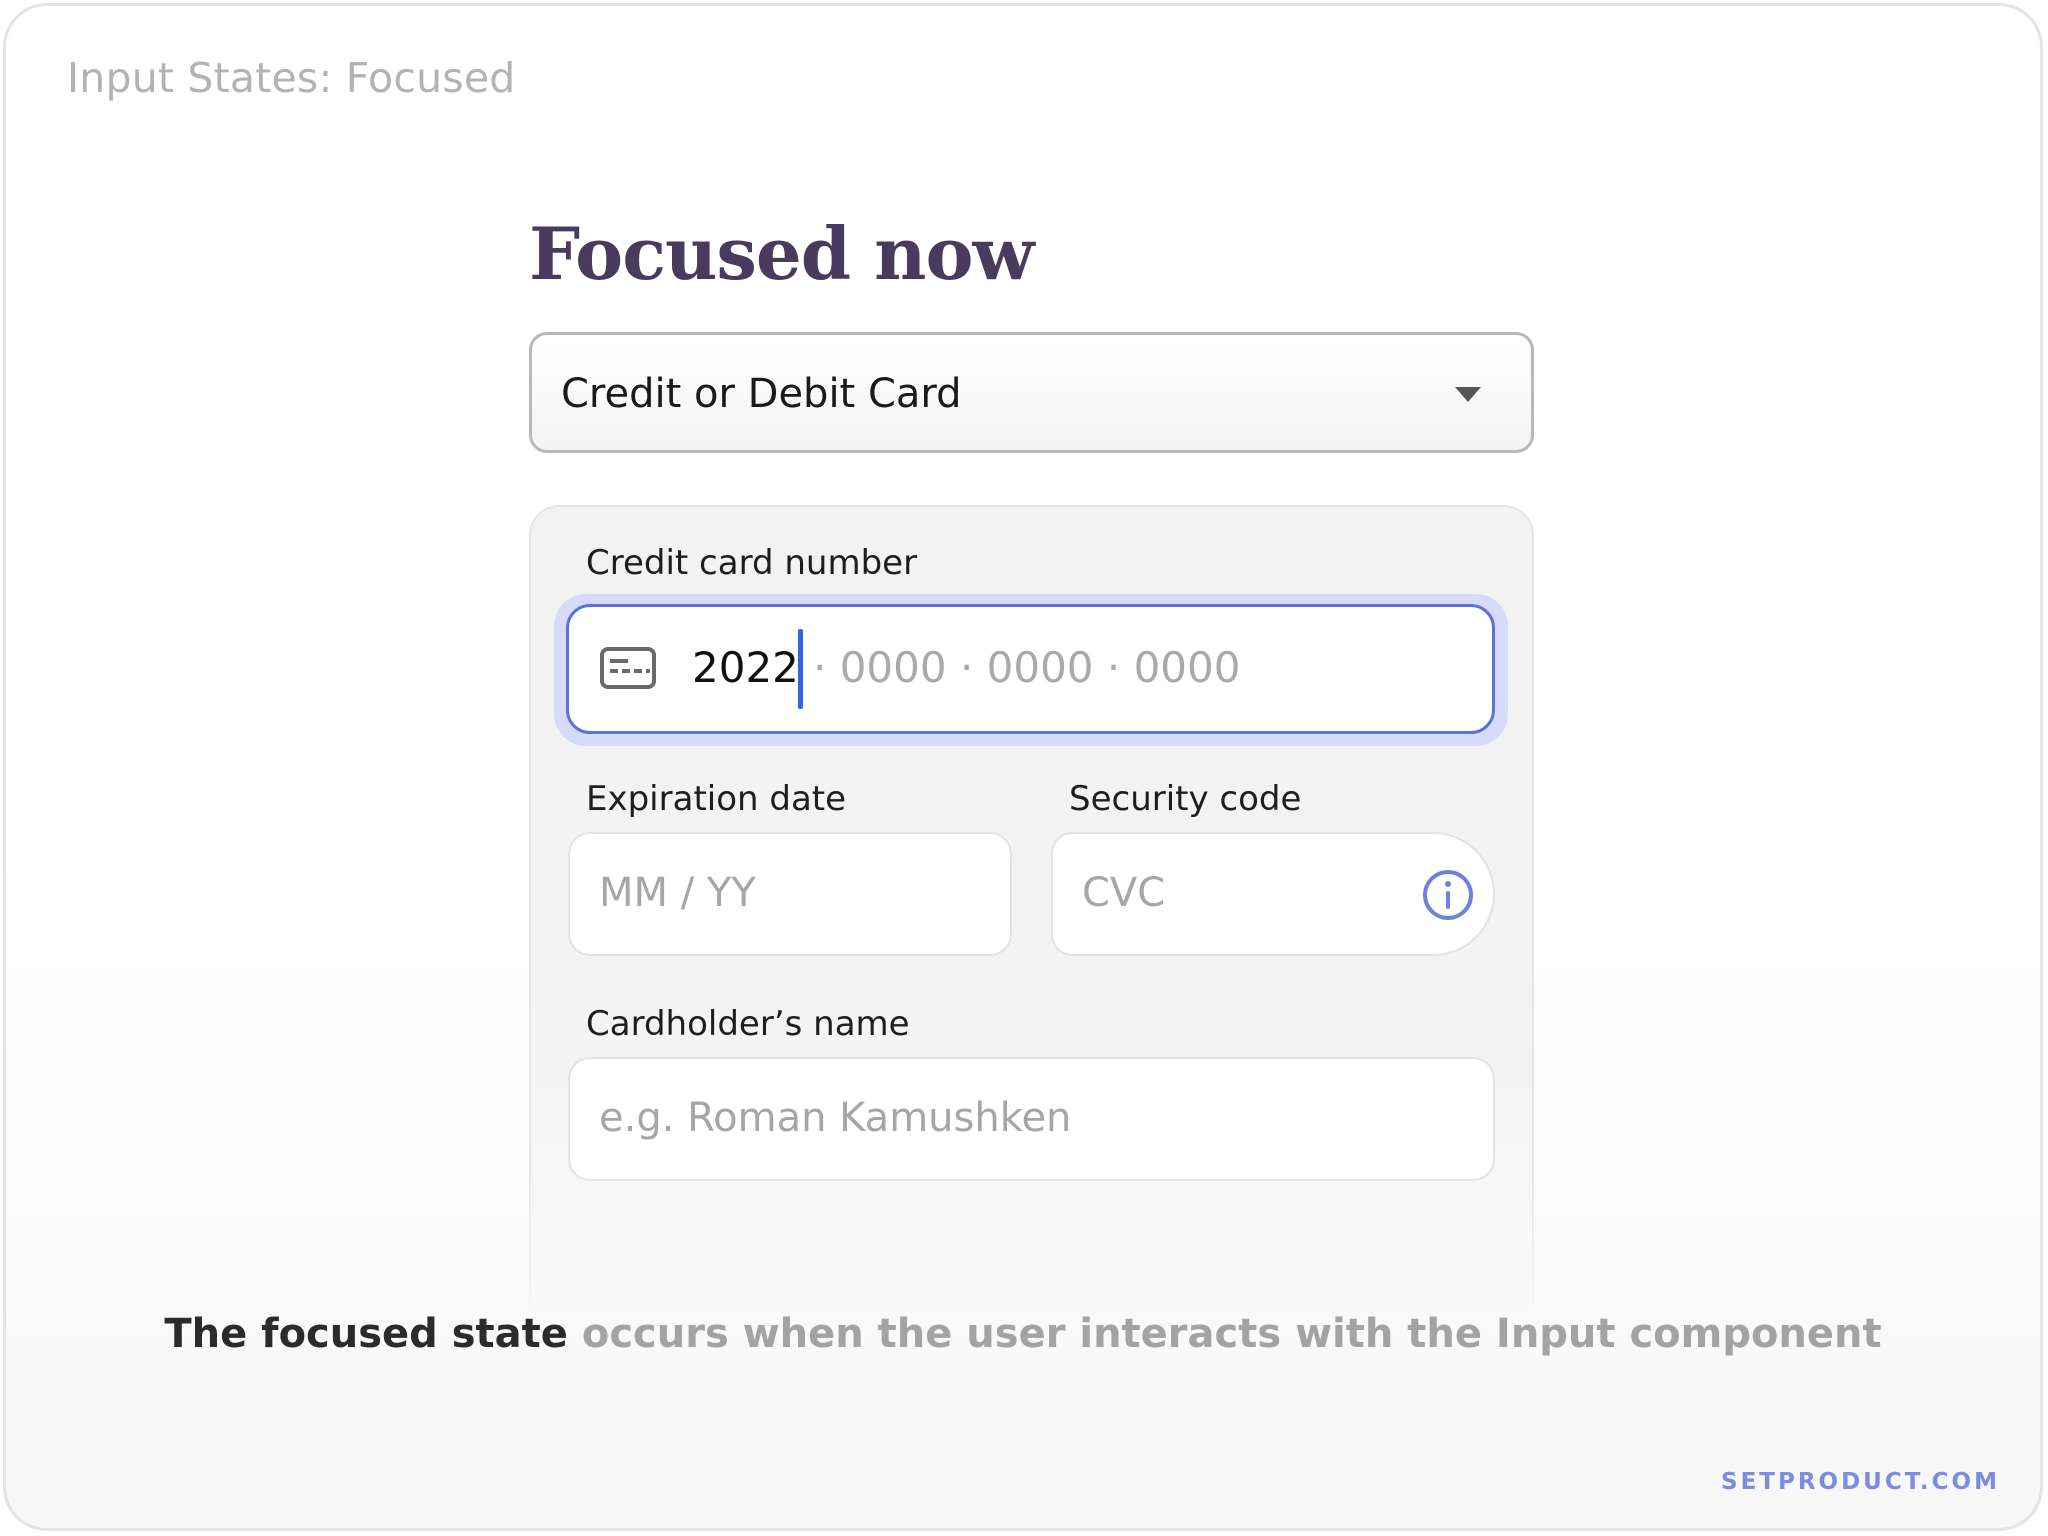  I want to click on security-code-input: CVC, so click(1273, 894).